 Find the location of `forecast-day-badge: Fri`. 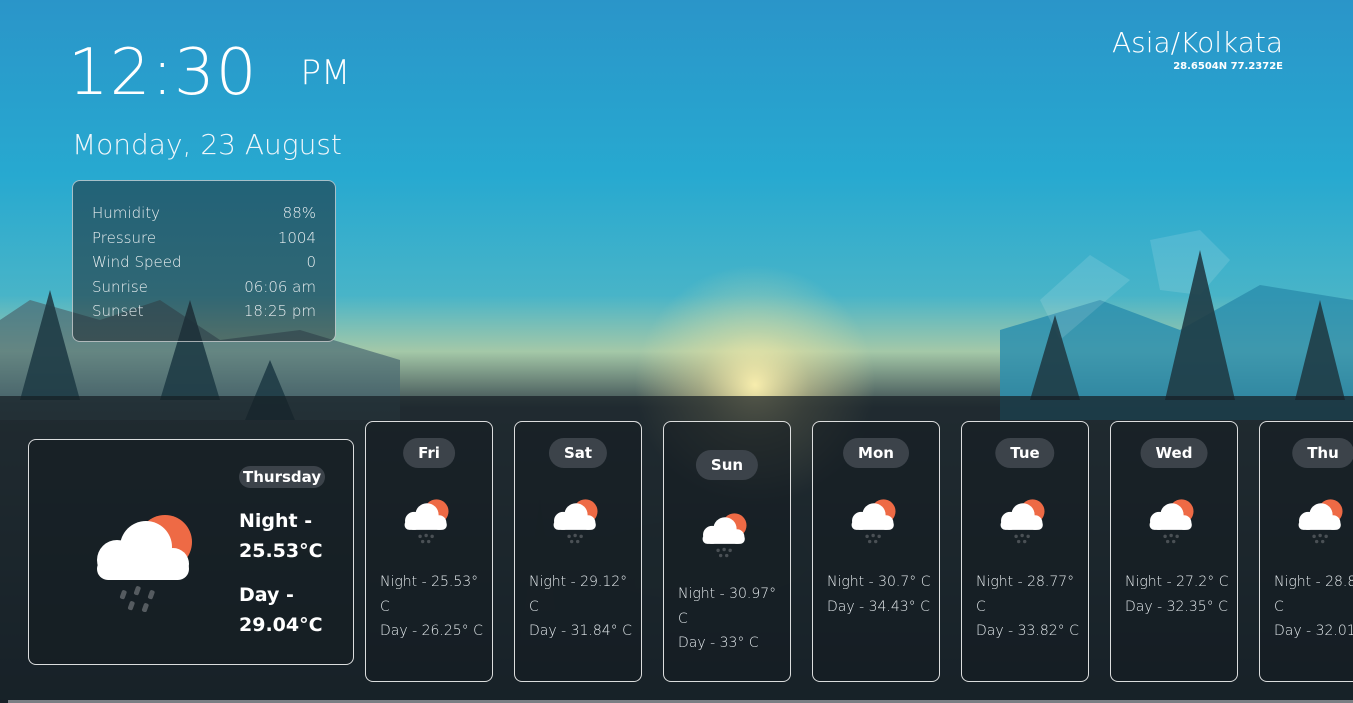

forecast-day-badge: Fri is located at coordinates (429, 453).